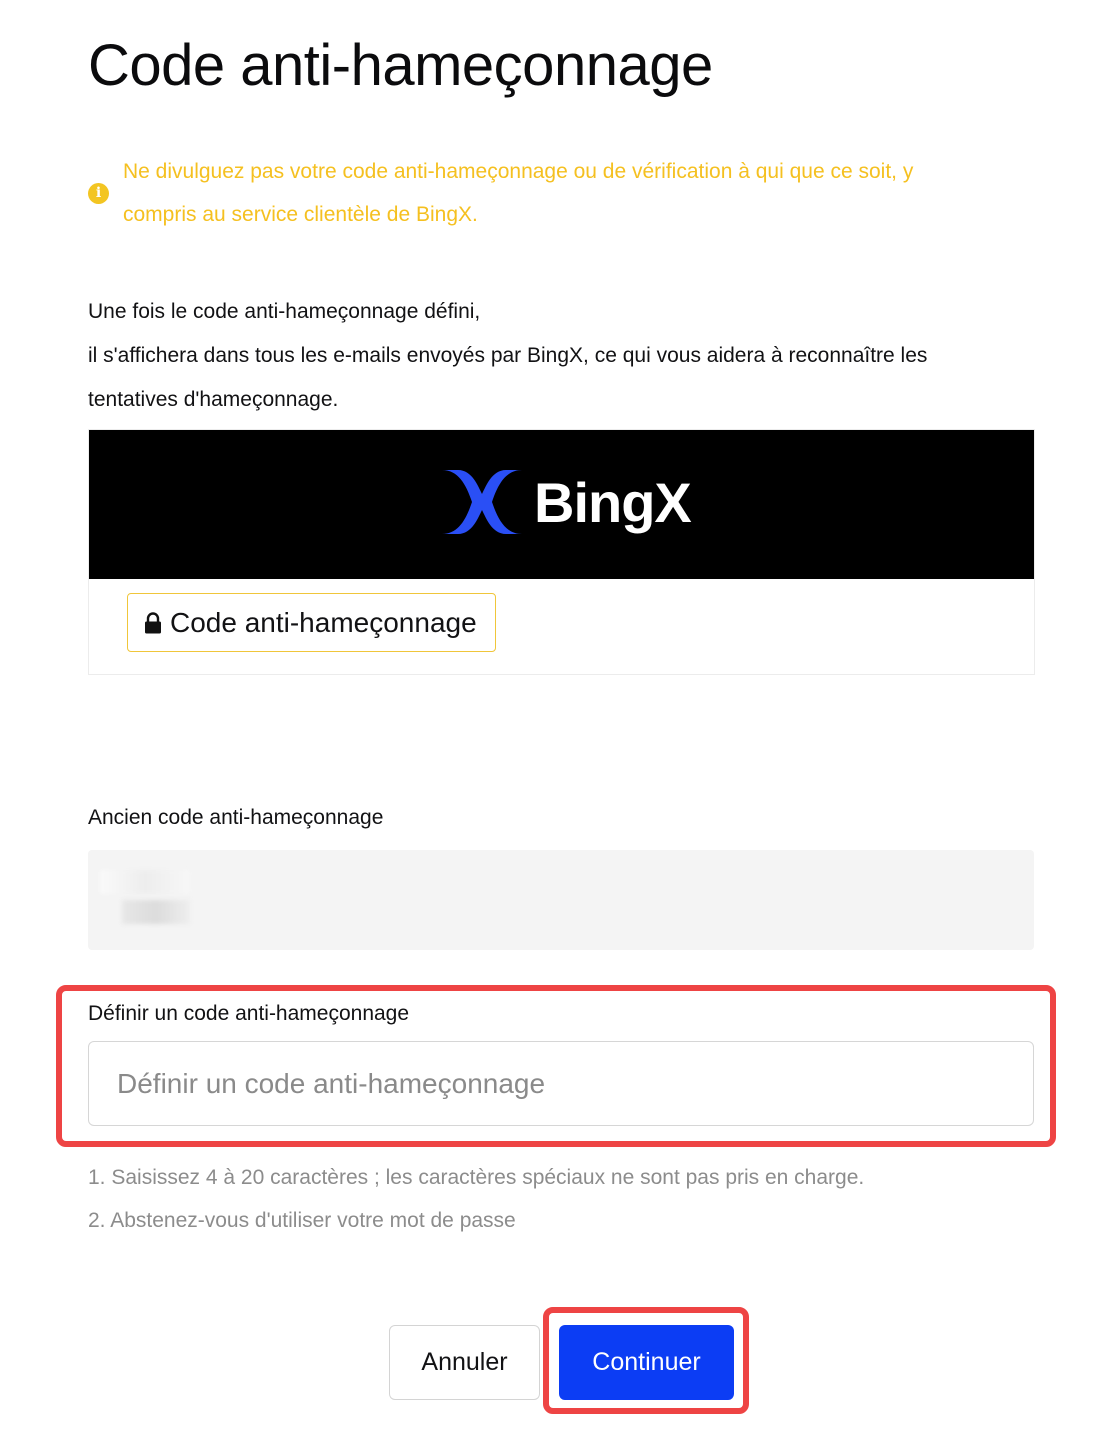 This screenshot has height=1444, width=1104. I want to click on description-line-3: tentatives d'hameçonnage., so click(213, 399).